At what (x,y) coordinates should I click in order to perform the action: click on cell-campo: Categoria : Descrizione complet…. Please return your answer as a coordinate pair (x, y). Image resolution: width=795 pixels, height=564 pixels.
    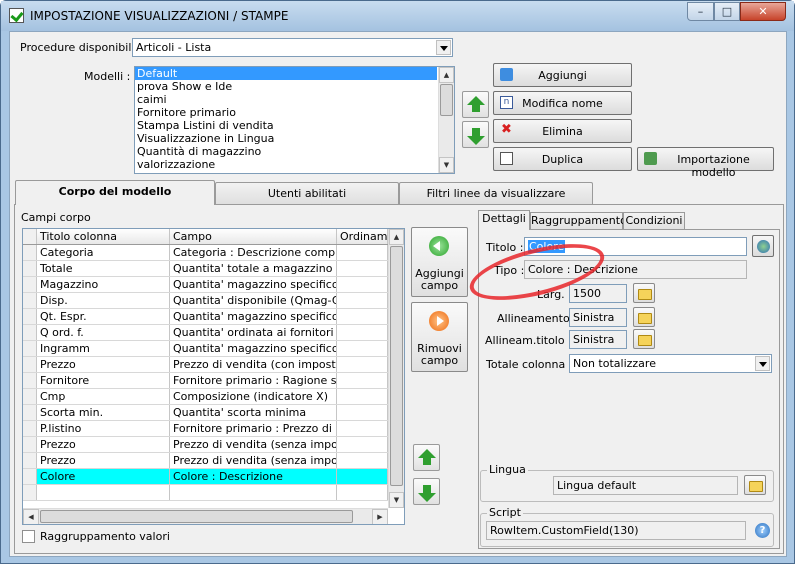
    Looking at the image, I should click on (253, 252).